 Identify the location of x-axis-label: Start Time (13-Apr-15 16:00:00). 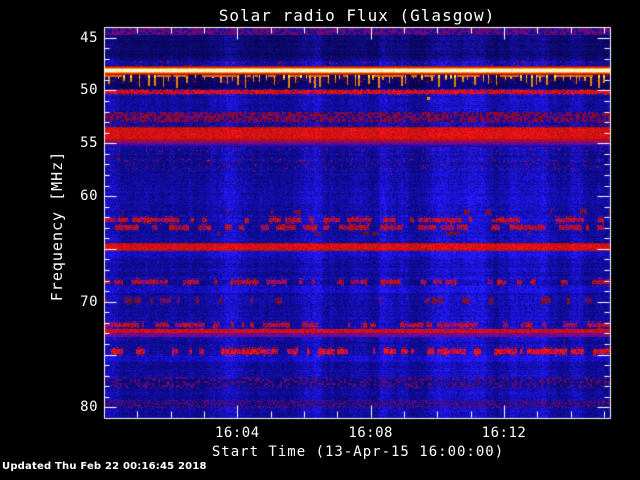
(358, 452).